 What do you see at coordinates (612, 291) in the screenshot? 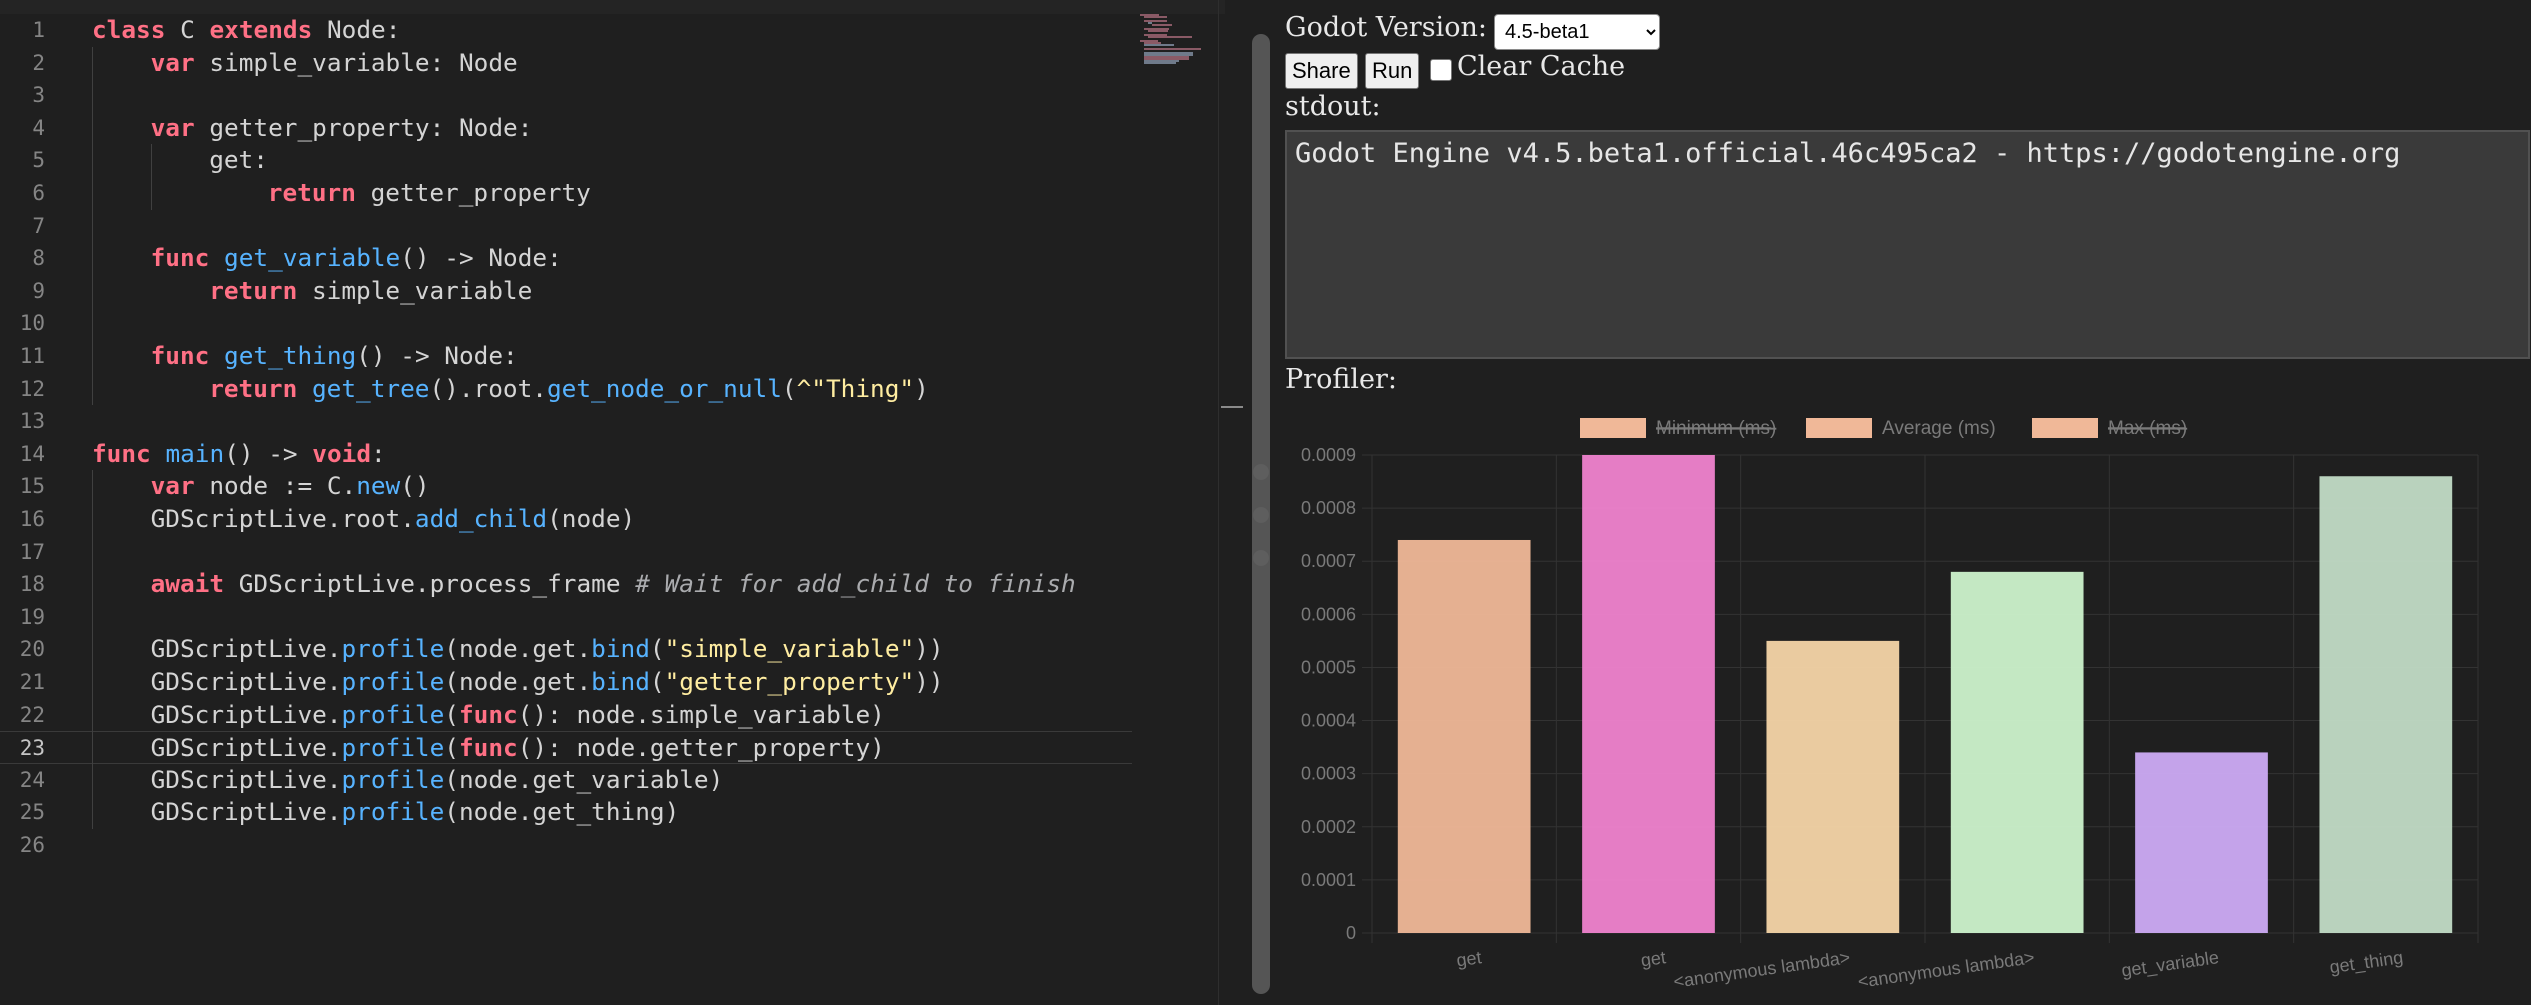
I see `code-line: 9 return simple_variable` at bounding box center [612, 291].